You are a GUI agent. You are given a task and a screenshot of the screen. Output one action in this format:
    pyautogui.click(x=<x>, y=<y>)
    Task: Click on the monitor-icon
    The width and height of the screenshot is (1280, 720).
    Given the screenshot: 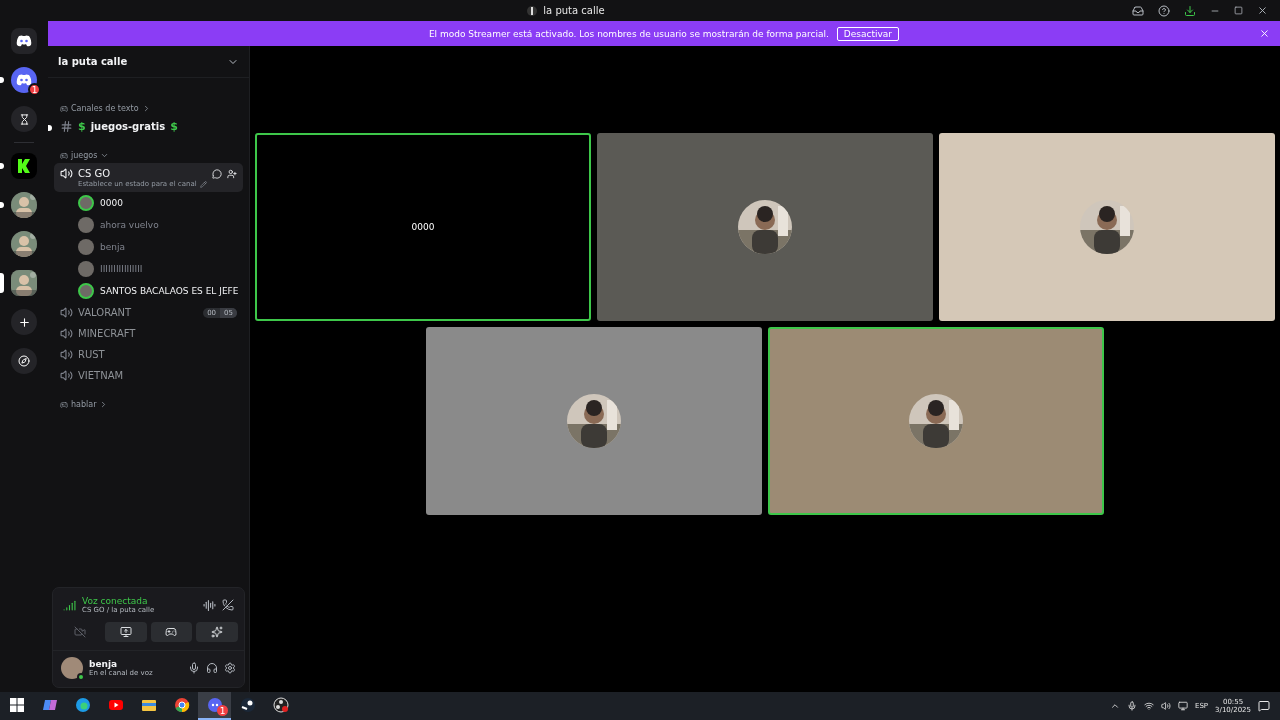 What is the action you would take?
    pyautogui.click(x=1183, y=706)
    